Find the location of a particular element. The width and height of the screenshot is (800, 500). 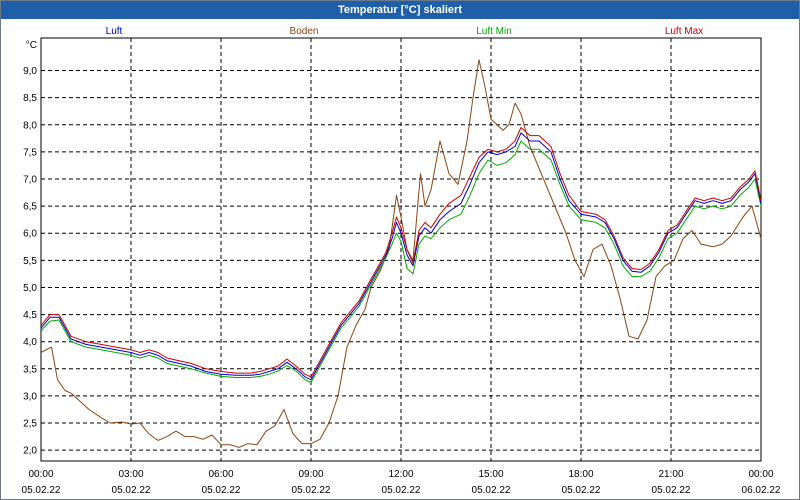

y-tick-label: 5,0 is located at coordinates (30, 288).